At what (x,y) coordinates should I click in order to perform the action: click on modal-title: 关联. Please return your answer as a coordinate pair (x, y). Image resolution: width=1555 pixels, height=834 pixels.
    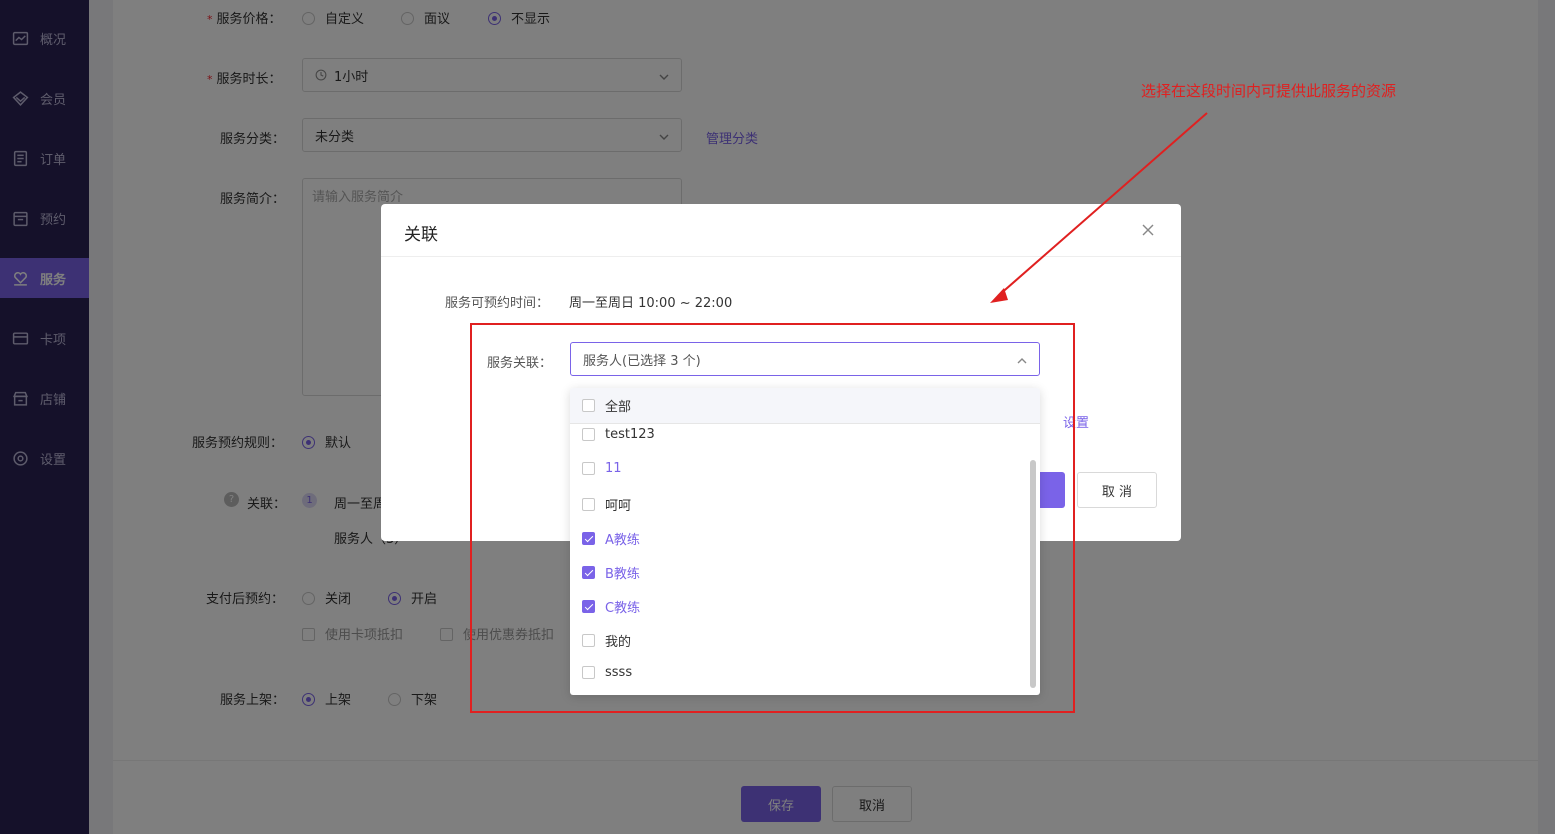
    Looking at the image, I should click on (421, 235).